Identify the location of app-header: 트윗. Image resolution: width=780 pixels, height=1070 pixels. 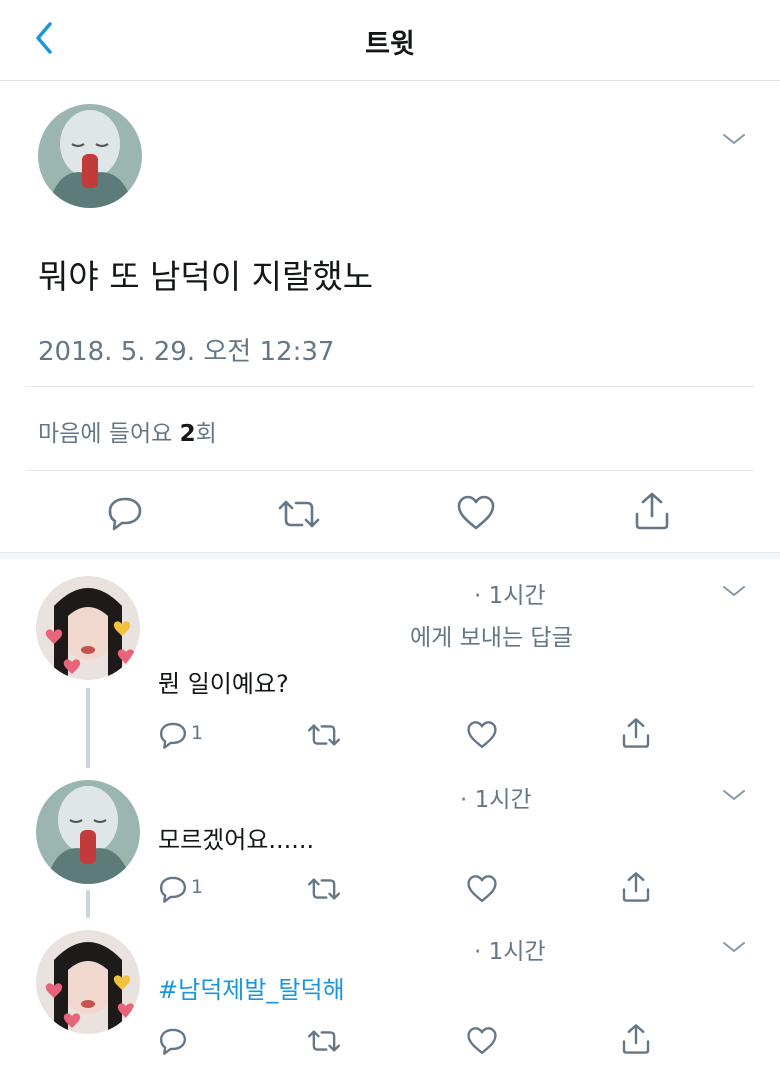
(390, 40).